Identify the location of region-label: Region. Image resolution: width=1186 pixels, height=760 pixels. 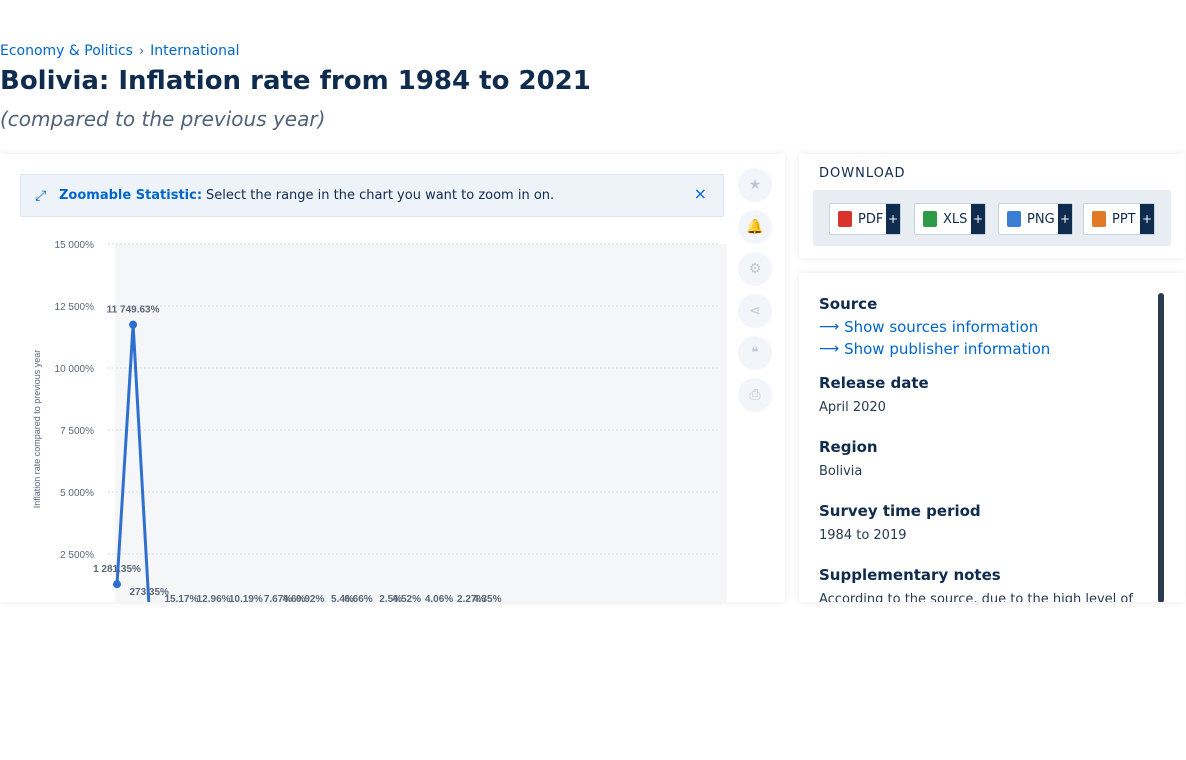
(848, 447).